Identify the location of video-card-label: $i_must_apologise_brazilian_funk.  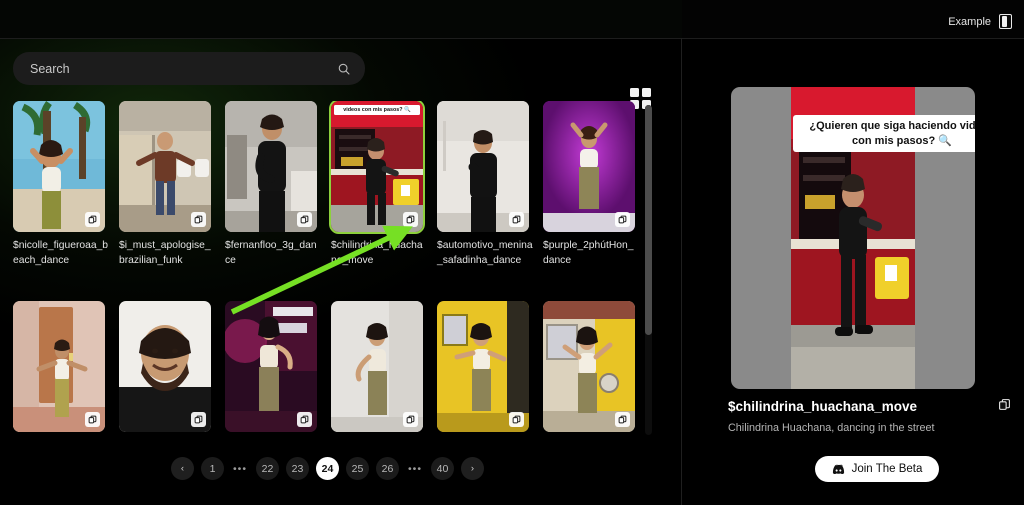
(165, 253).